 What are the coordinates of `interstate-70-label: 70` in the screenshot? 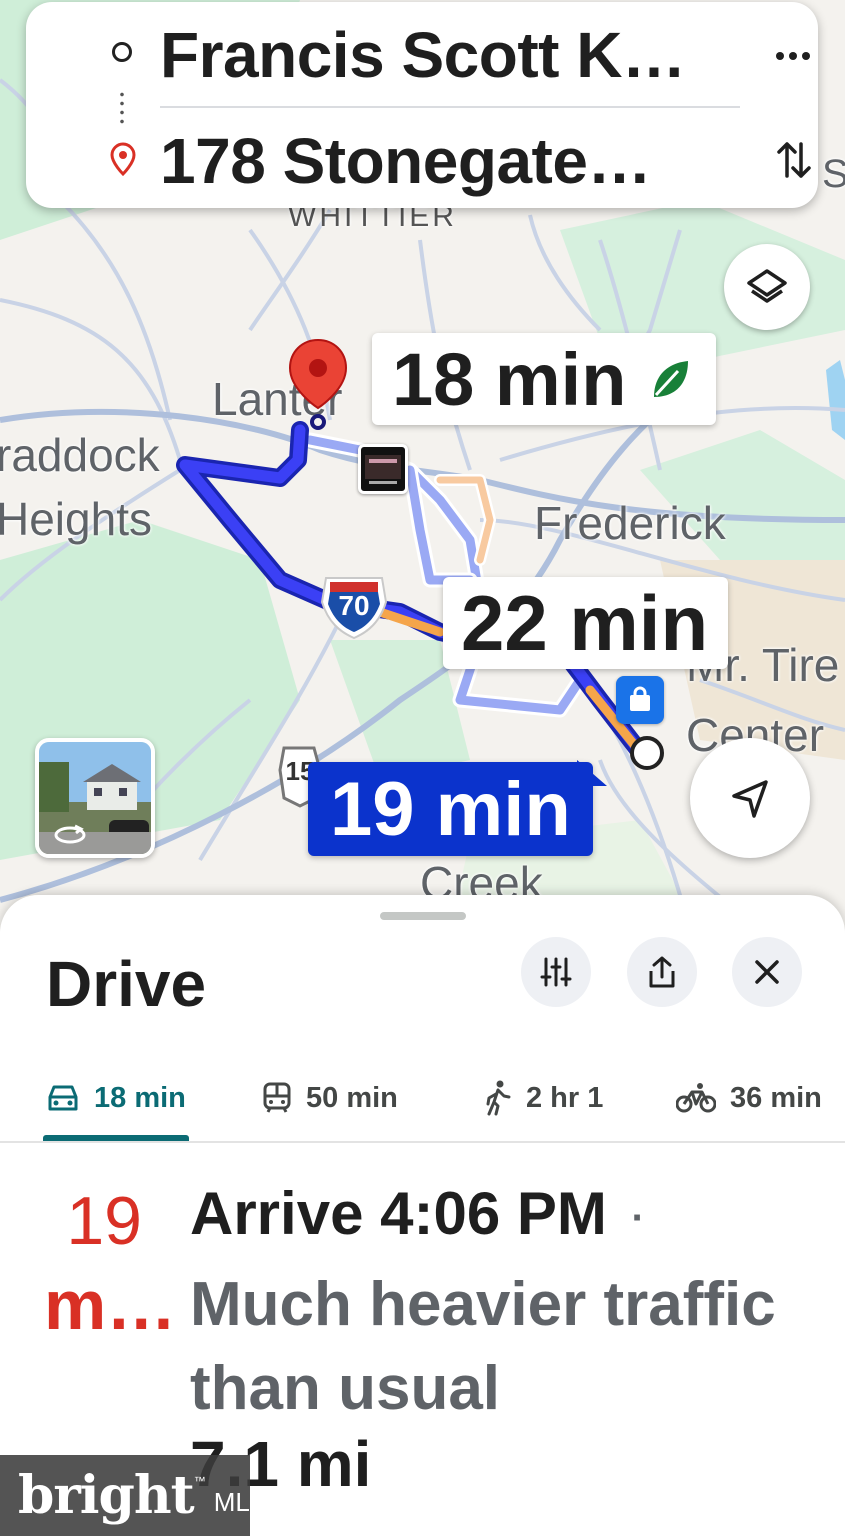 It's located at (354, 605).